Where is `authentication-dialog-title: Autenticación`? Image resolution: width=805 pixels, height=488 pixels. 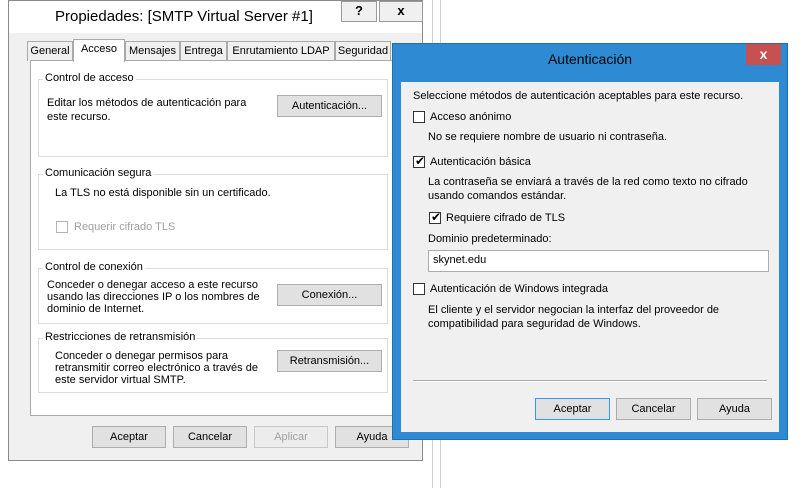
authentication-dialog-title: Autenticación is located at coordinates (590, 59).